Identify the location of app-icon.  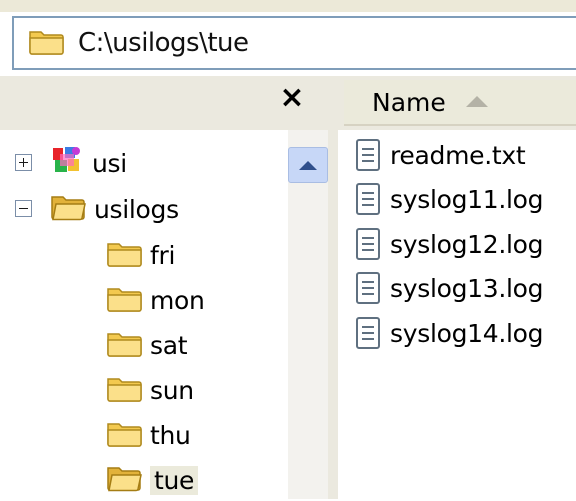
(67, 163).